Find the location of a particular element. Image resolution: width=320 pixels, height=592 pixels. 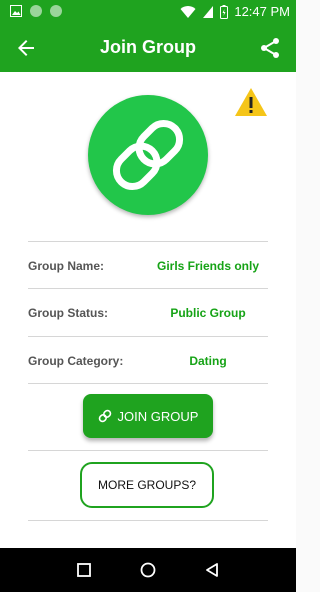

more-groups-button: MORE GROUPS? is located at coordinates (147, 485).